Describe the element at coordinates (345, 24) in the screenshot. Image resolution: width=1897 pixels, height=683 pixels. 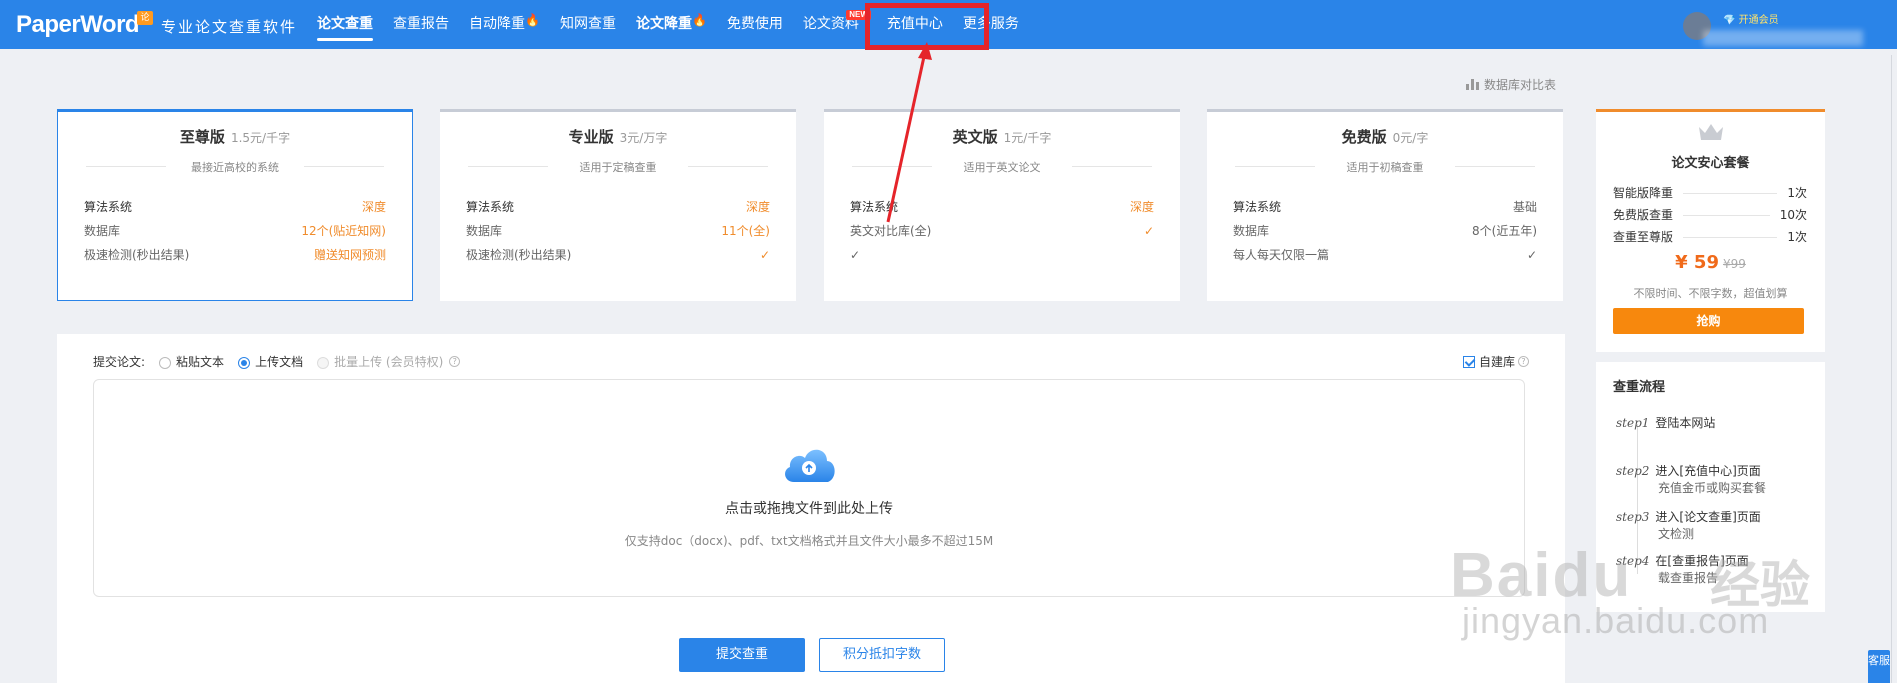
I see `nav-item-paper-check: 论文查重` at that location.